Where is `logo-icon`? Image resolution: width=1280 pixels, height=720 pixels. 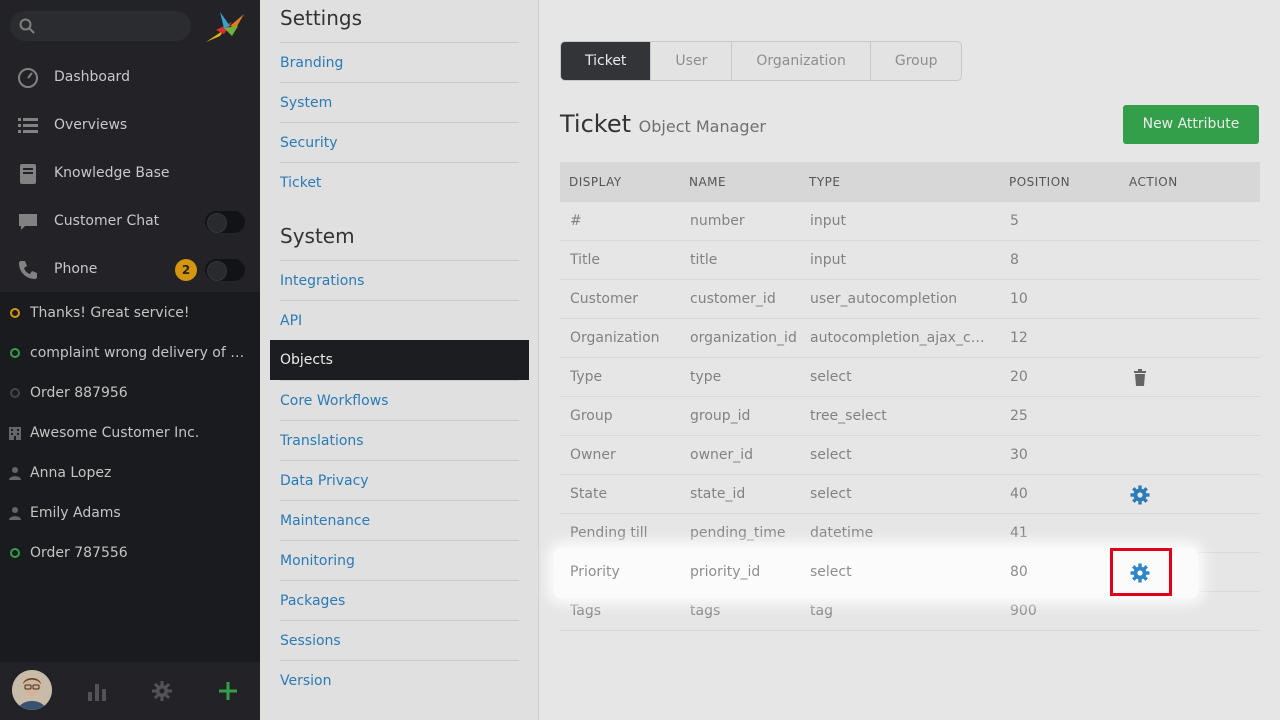
logo-icon is located at coordinates (224, 26).